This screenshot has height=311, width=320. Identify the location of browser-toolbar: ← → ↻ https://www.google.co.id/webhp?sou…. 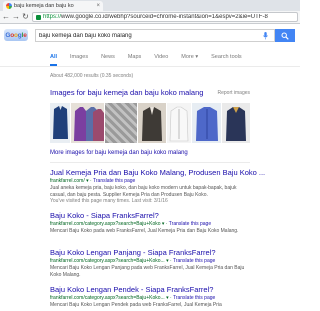
(150, 17).